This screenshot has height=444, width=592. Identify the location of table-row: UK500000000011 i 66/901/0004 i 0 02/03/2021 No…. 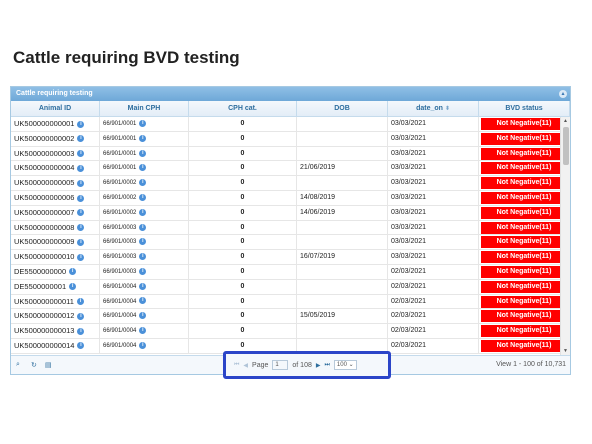
(290, 302).